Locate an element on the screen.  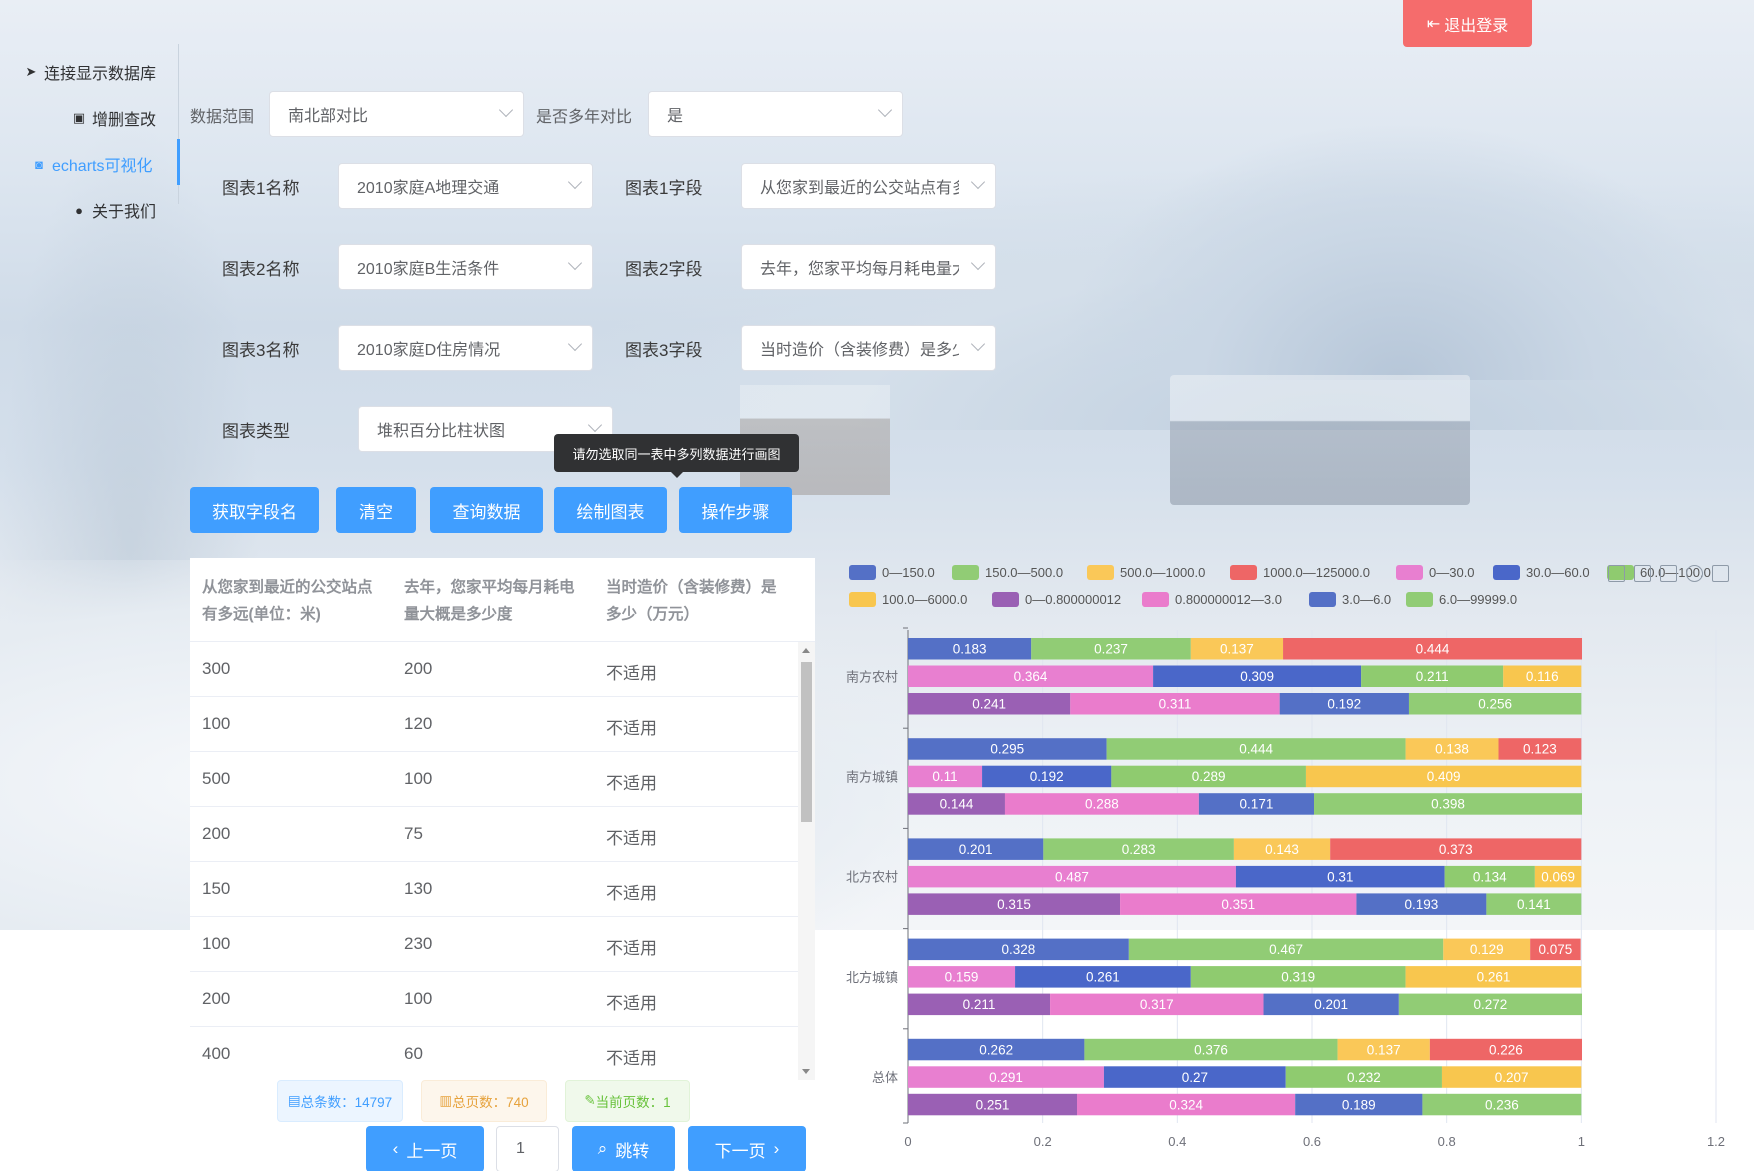
data-label: 0.444 is located at coordinates (1256, 749).